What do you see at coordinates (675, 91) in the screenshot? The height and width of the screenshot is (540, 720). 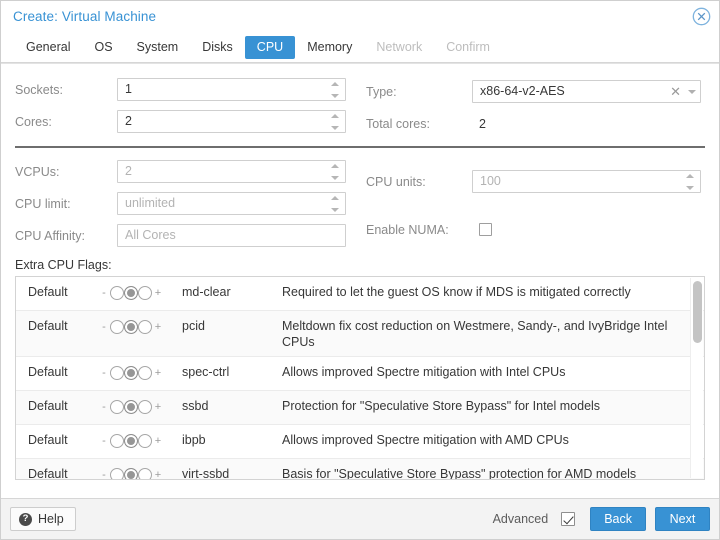 I see `clear-x-icon: ✕` at bounding box center [675, 91].